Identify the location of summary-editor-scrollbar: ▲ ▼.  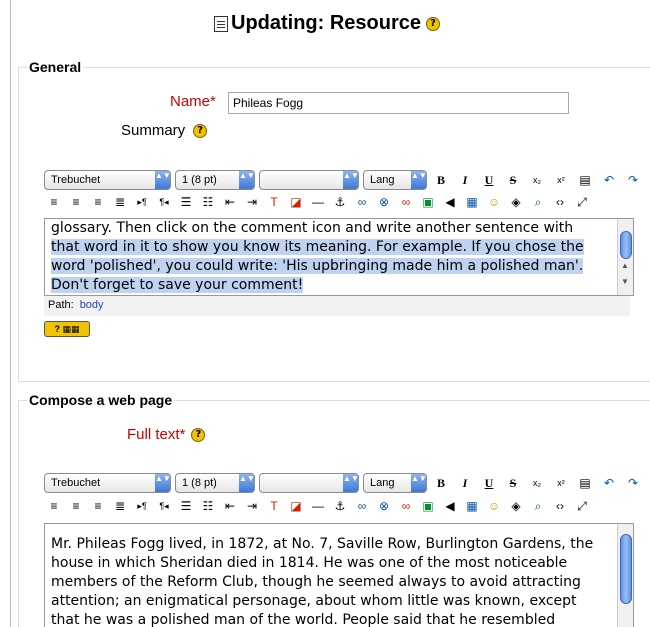
(625, 257).